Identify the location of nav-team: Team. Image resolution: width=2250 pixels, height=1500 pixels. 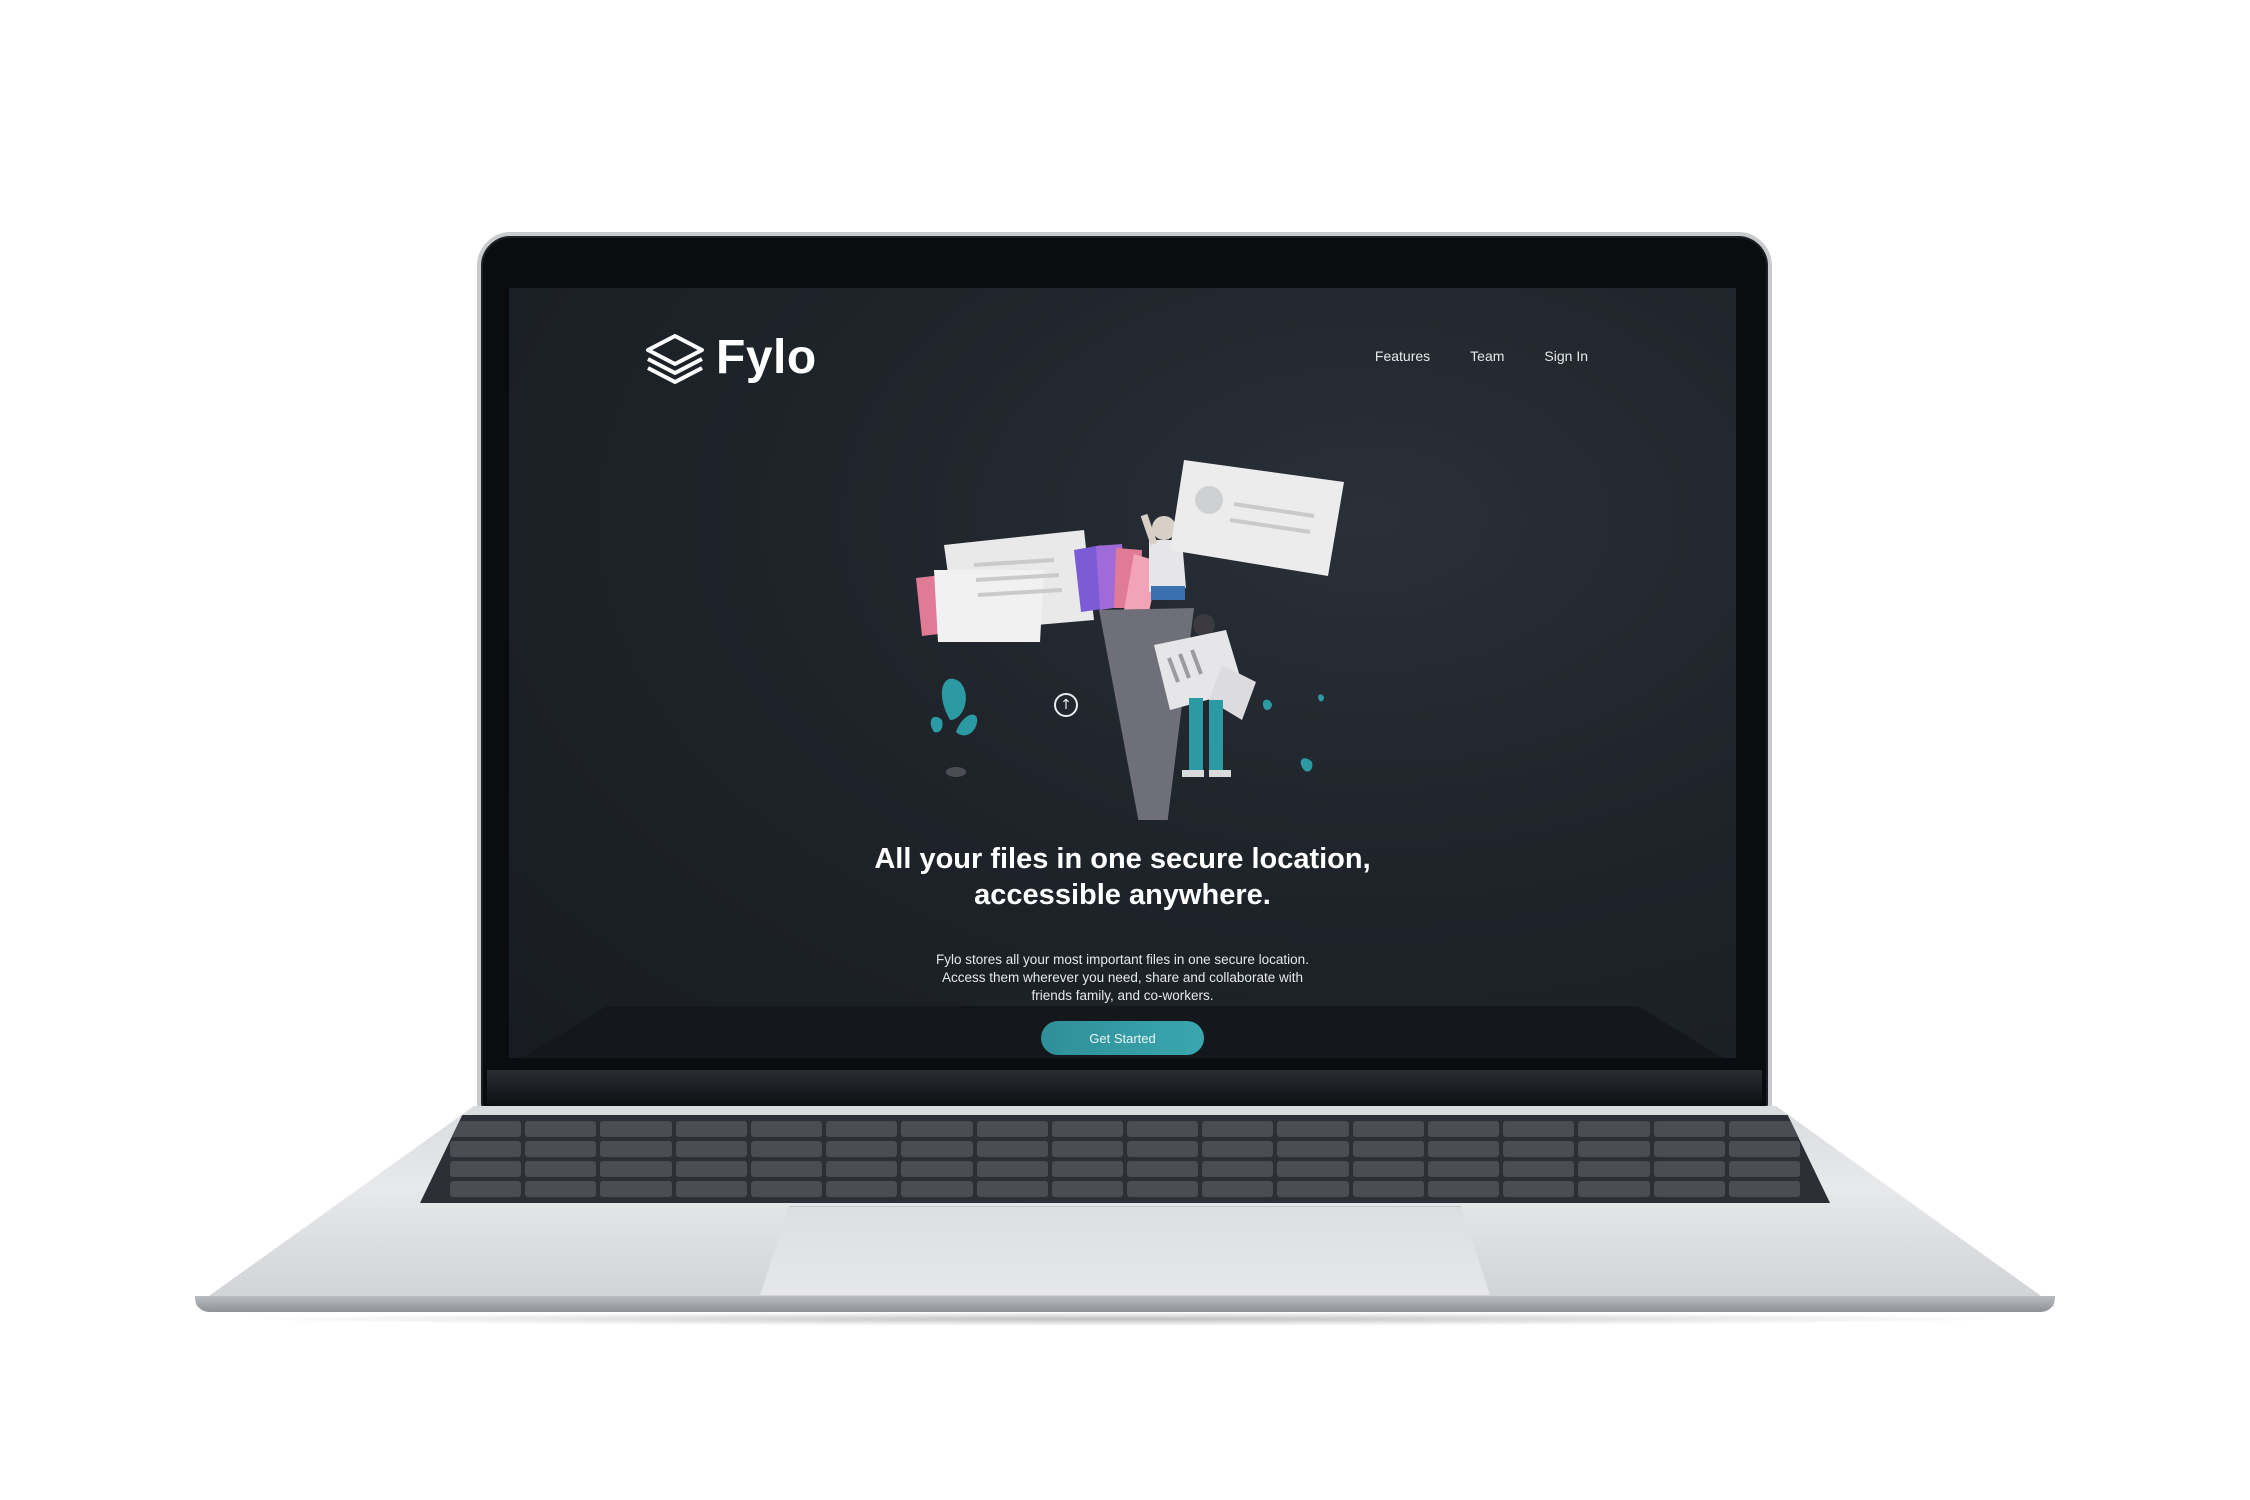
(1487, 356).